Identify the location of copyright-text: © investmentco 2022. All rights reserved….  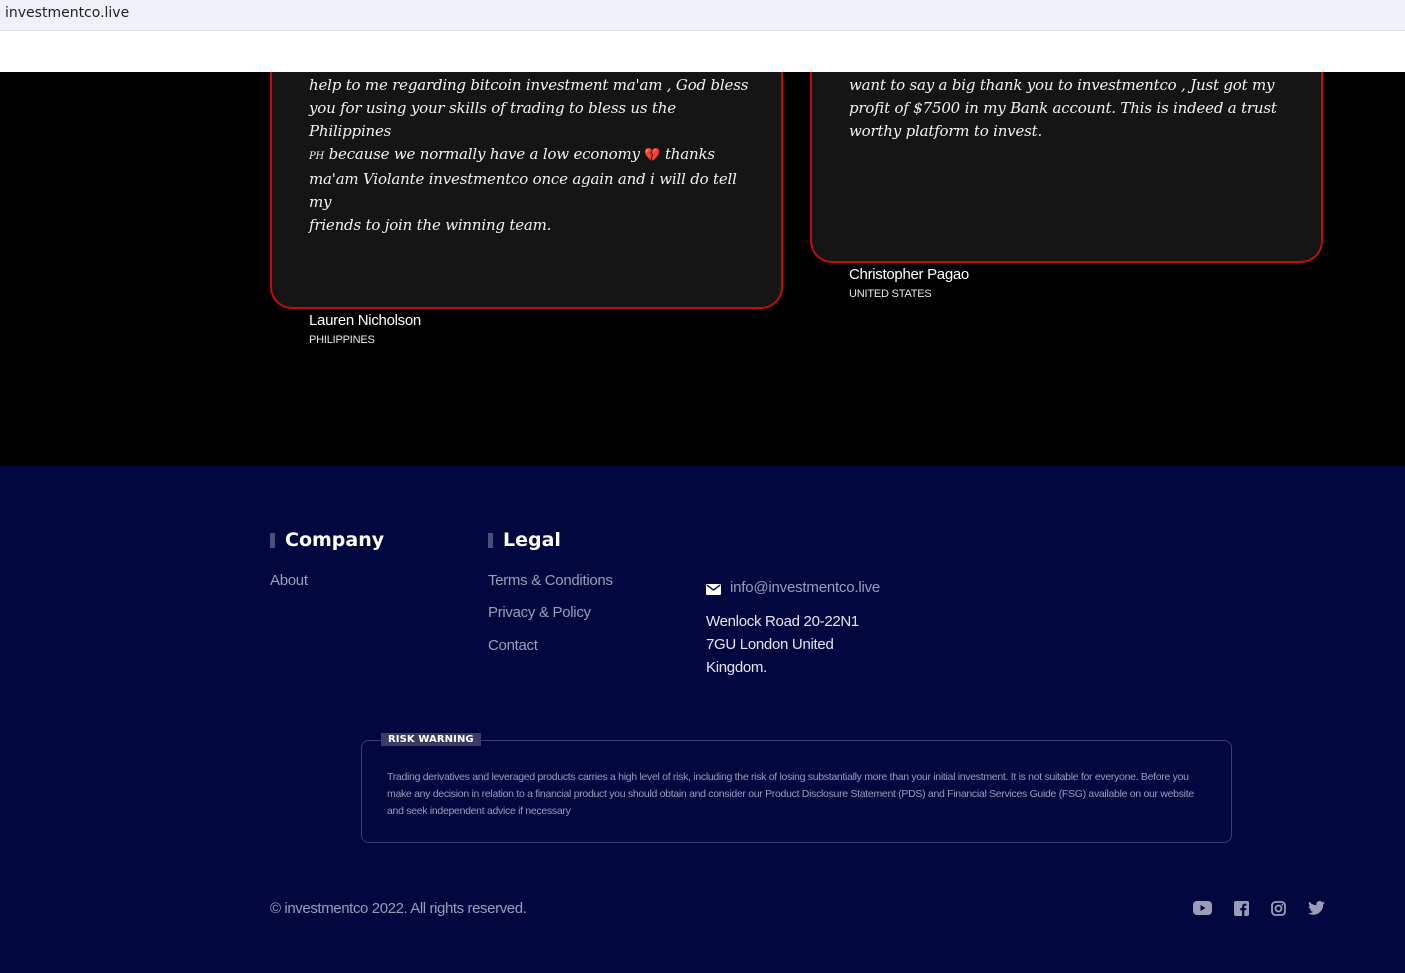
(398, 908).